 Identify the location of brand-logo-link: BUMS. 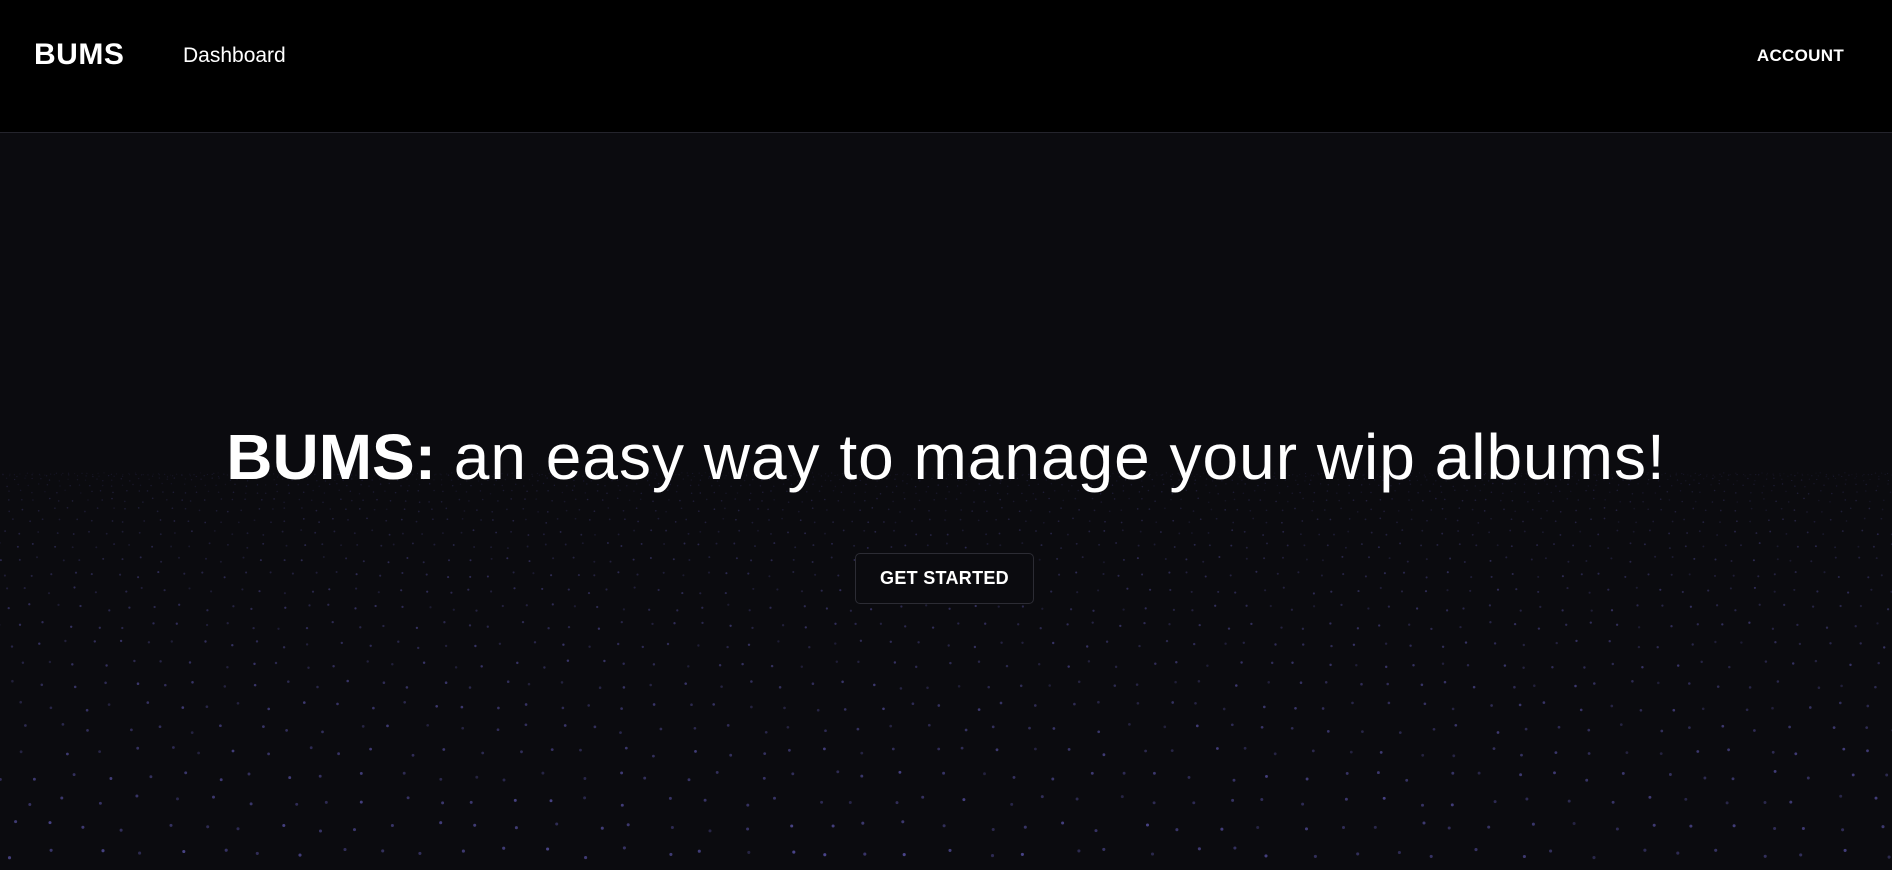
(79, 55).